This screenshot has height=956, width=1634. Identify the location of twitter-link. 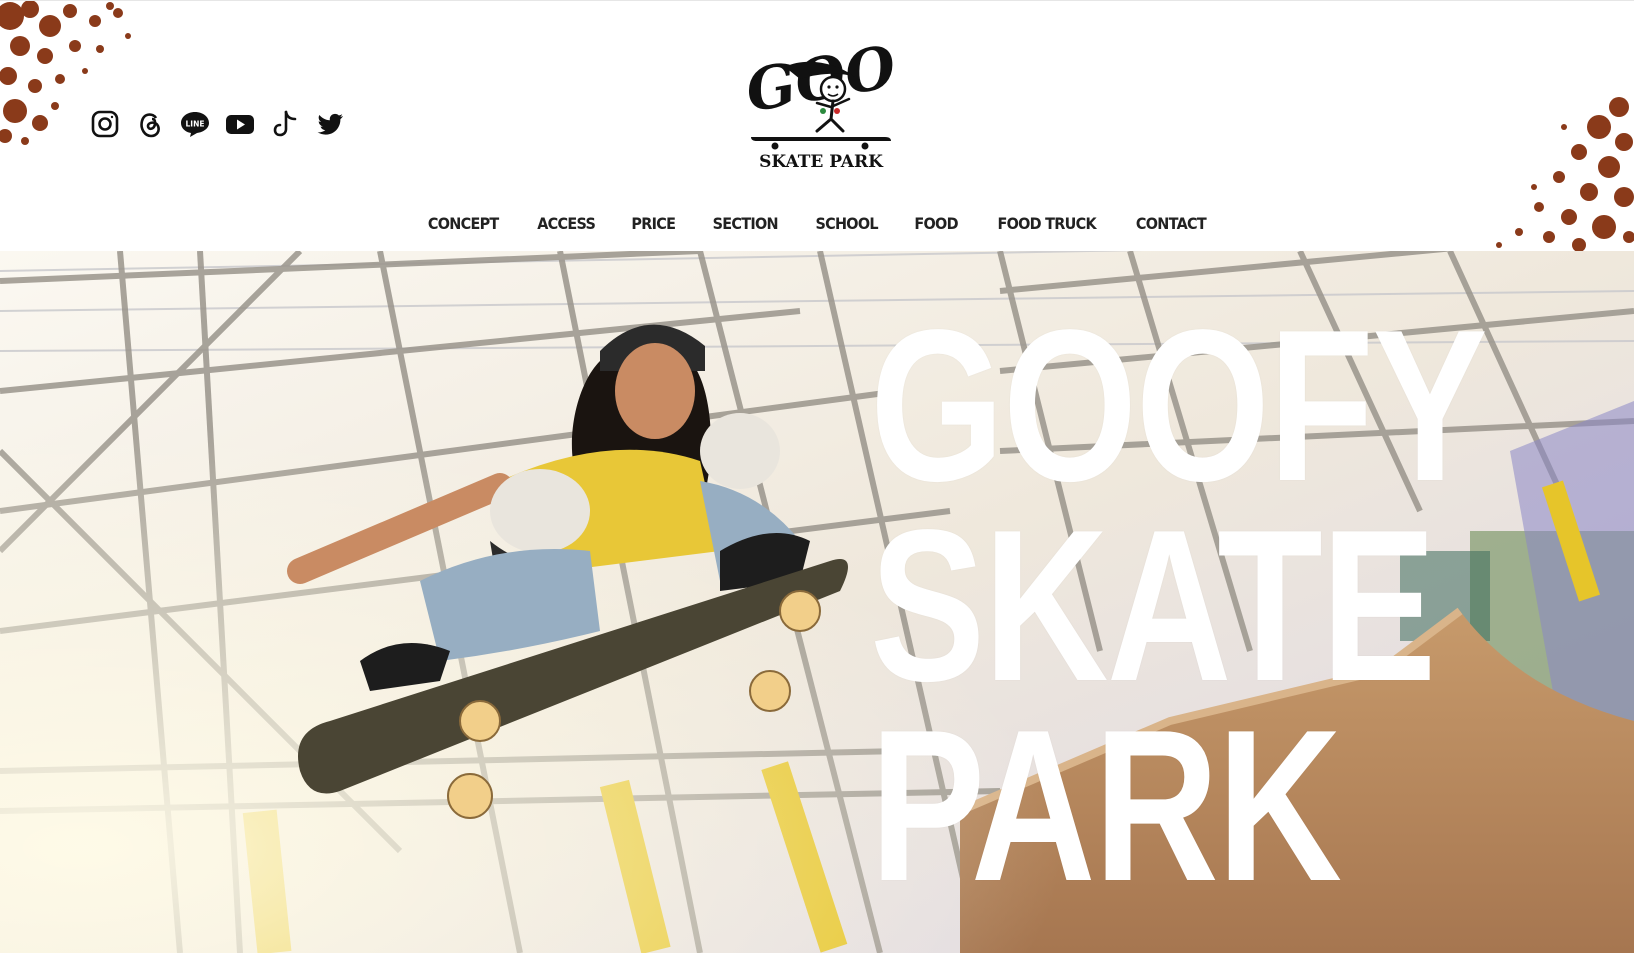
(330, 124).